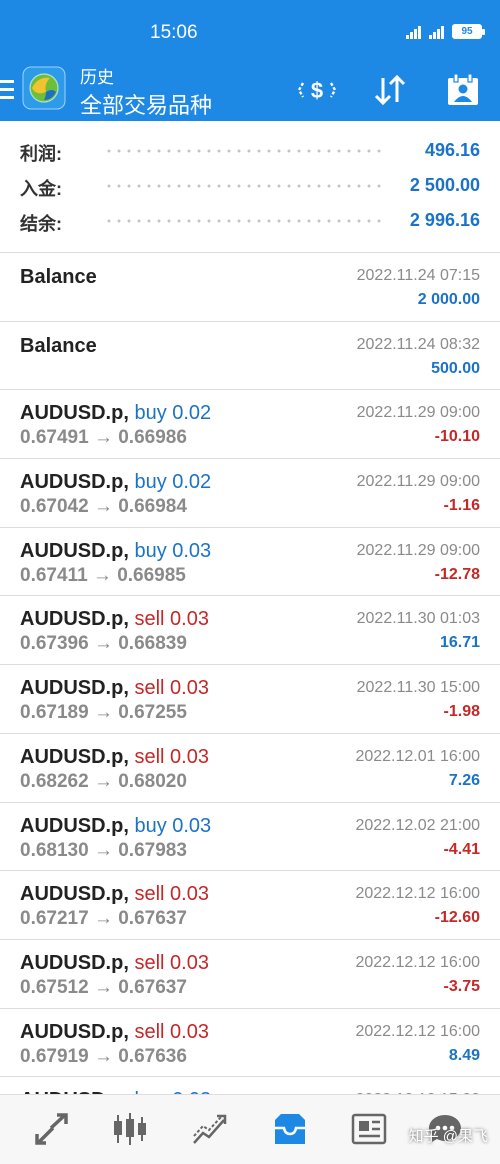 Image resolution: width=500 pixels, height=1164 pixels. I want to click on deal-prices: 0.67411 → 0.66985, so click(103, 575).